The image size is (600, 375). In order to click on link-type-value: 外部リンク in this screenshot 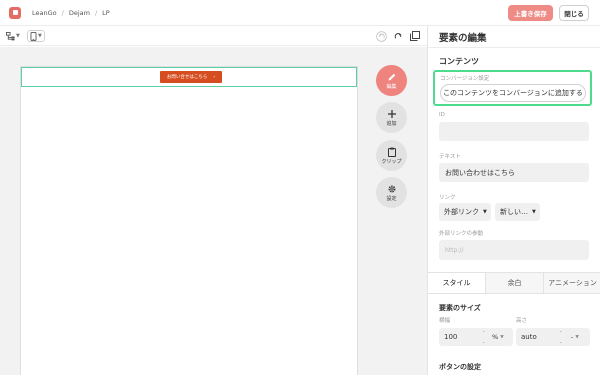, I will do `click(461, 212)`.